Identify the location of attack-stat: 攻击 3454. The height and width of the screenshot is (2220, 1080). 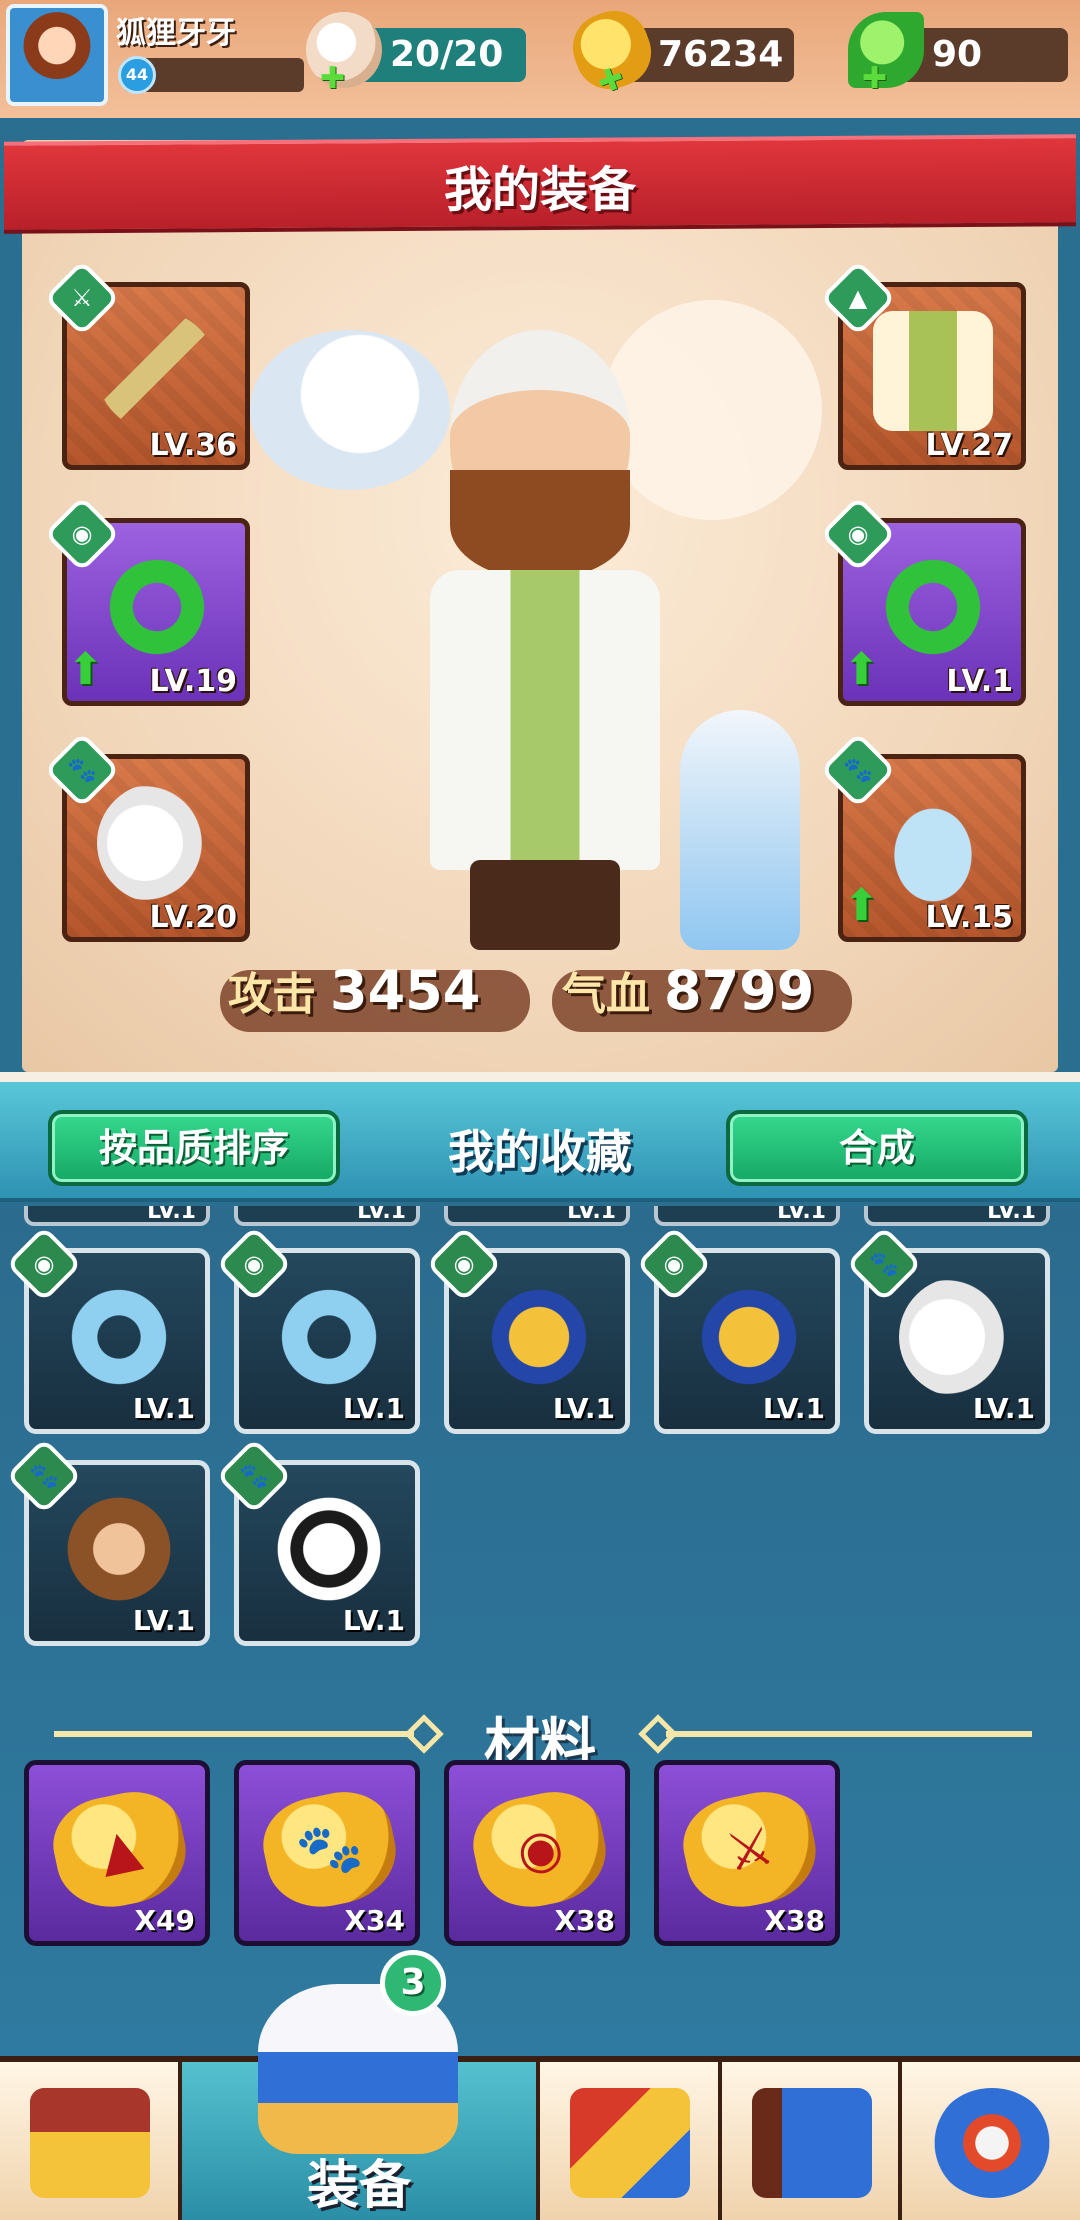
(354, 996).